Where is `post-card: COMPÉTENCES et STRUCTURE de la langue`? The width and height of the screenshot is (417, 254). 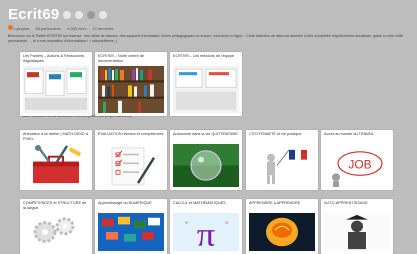
post-card: COMPÉTENCES et STRUCTURE de la langue is located at coordinates (56, 226).